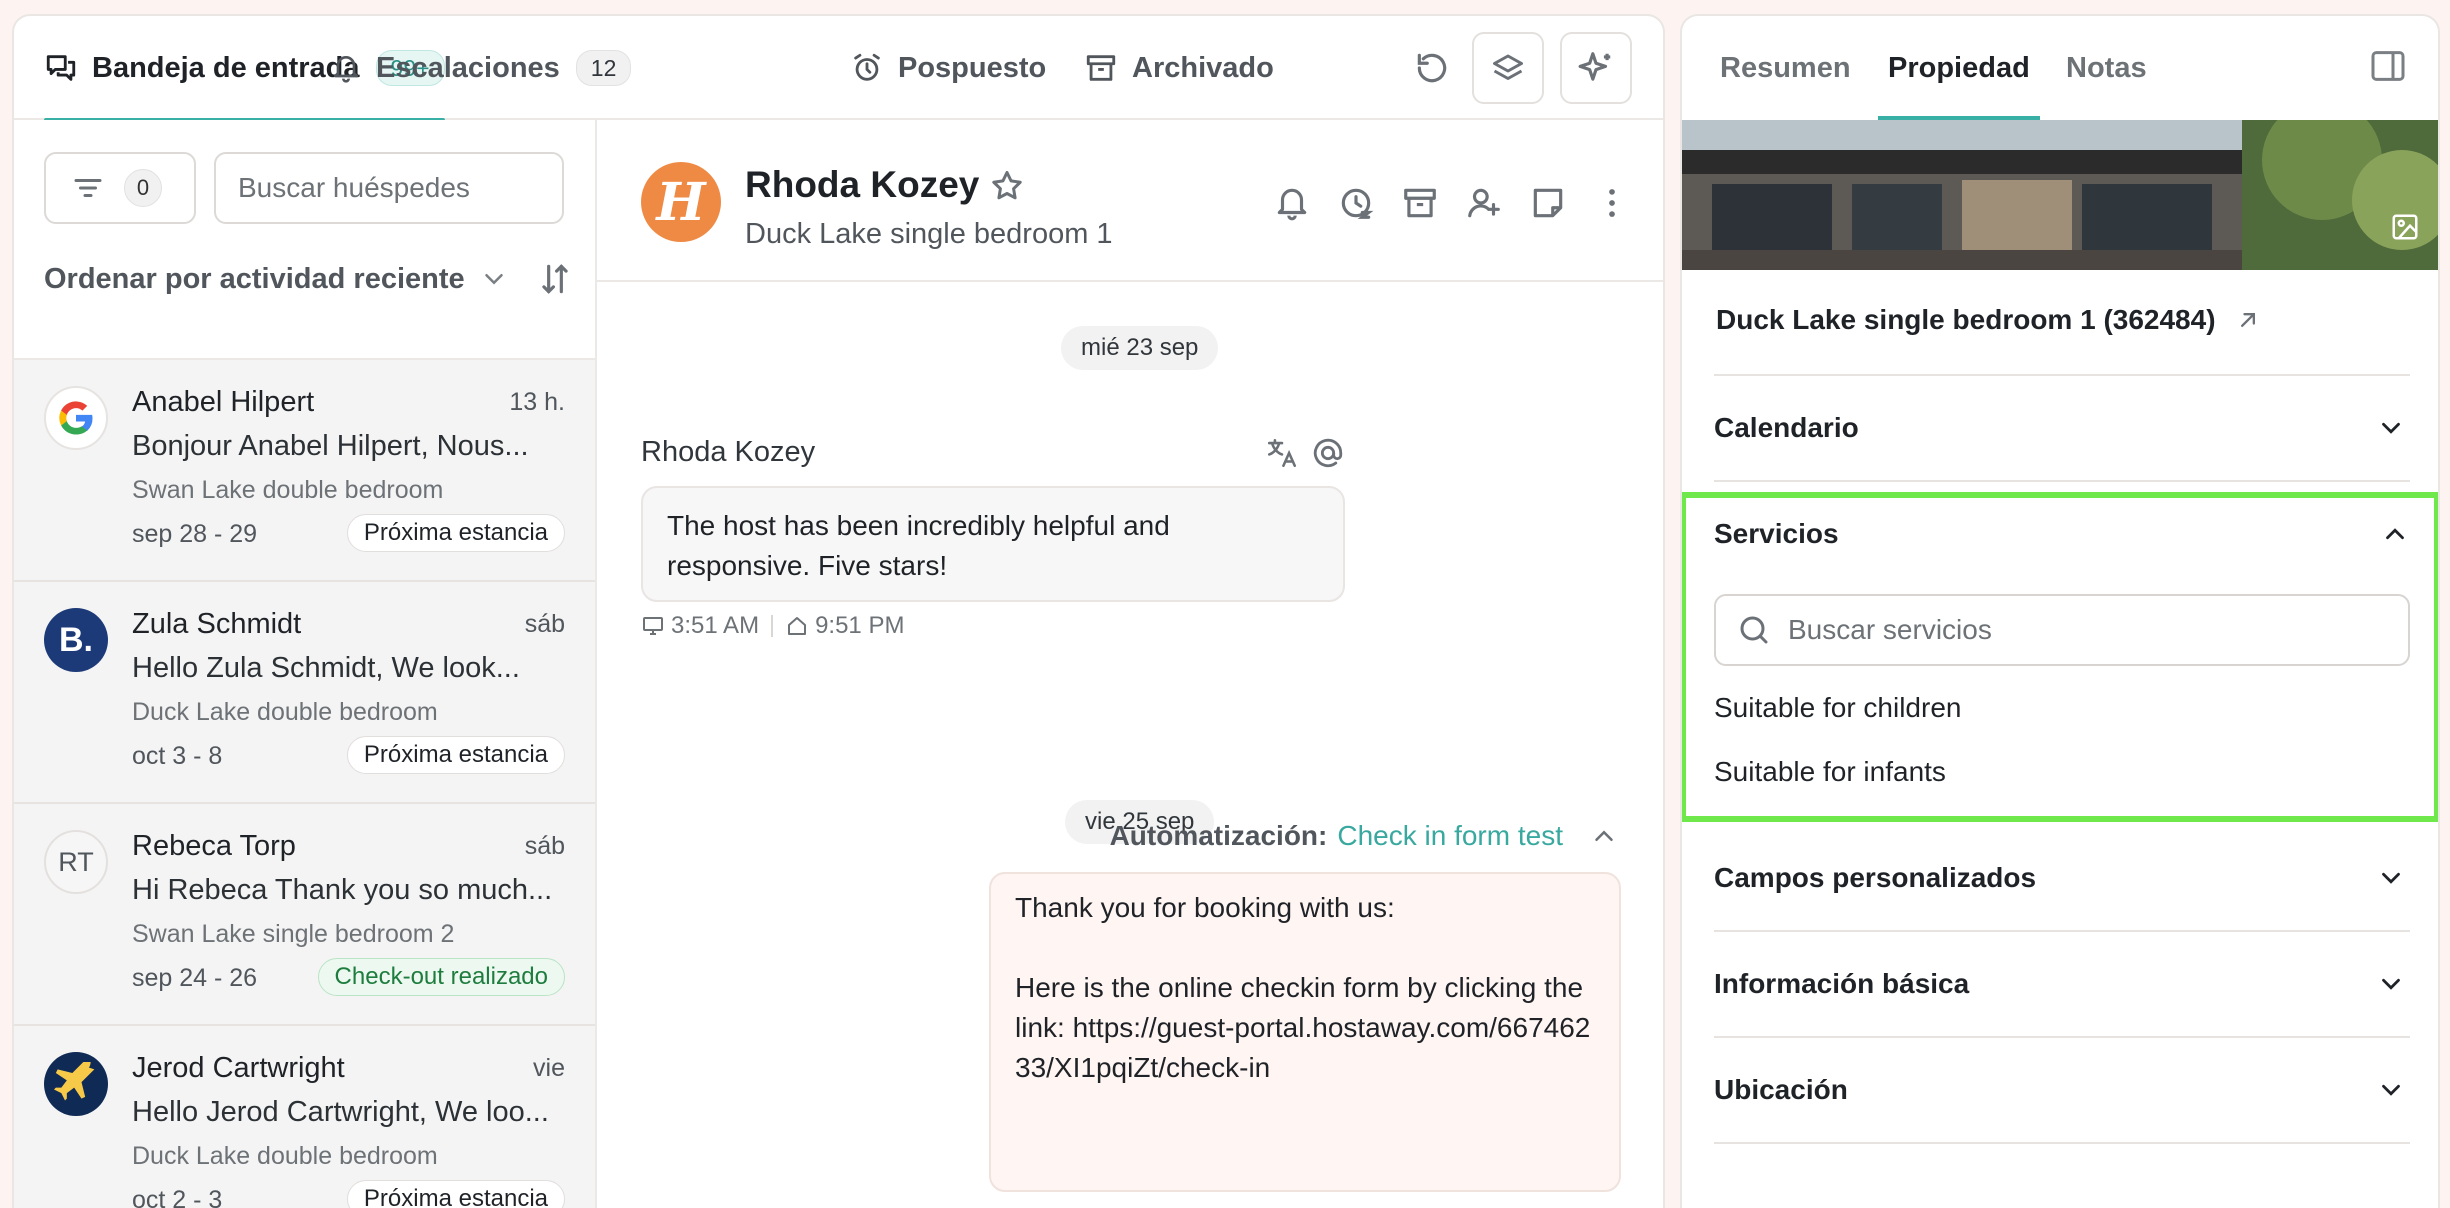 The width and height of the screenshot is (2450, 1208). I want to click on section-calendar-label: Calendario, so click(1786, 427).